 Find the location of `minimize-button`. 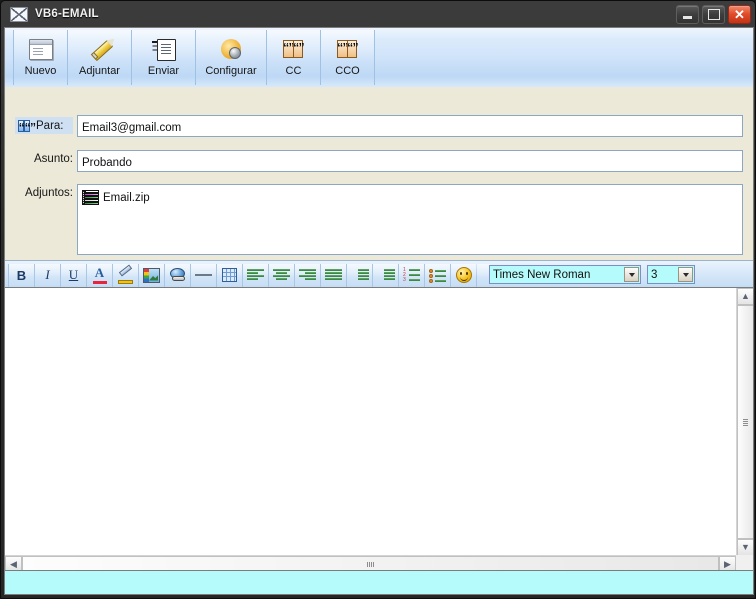

minimize-button is located at coordinates (687, 14).